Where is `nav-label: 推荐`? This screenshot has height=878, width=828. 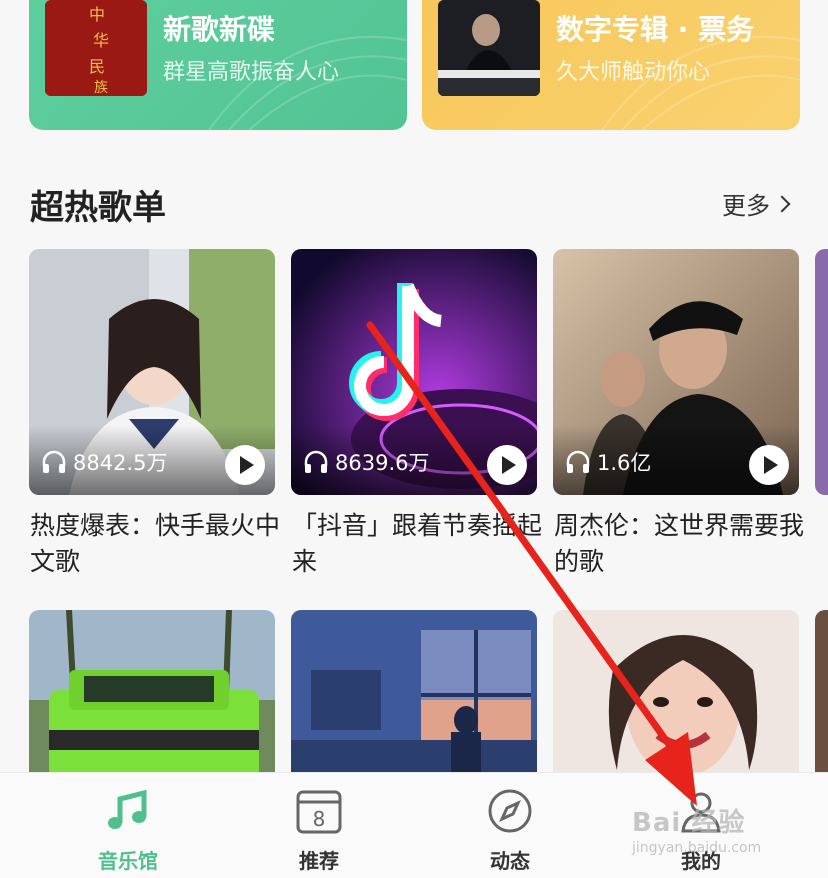
nav-label: 推荐 is located at coordinates (319, 861).